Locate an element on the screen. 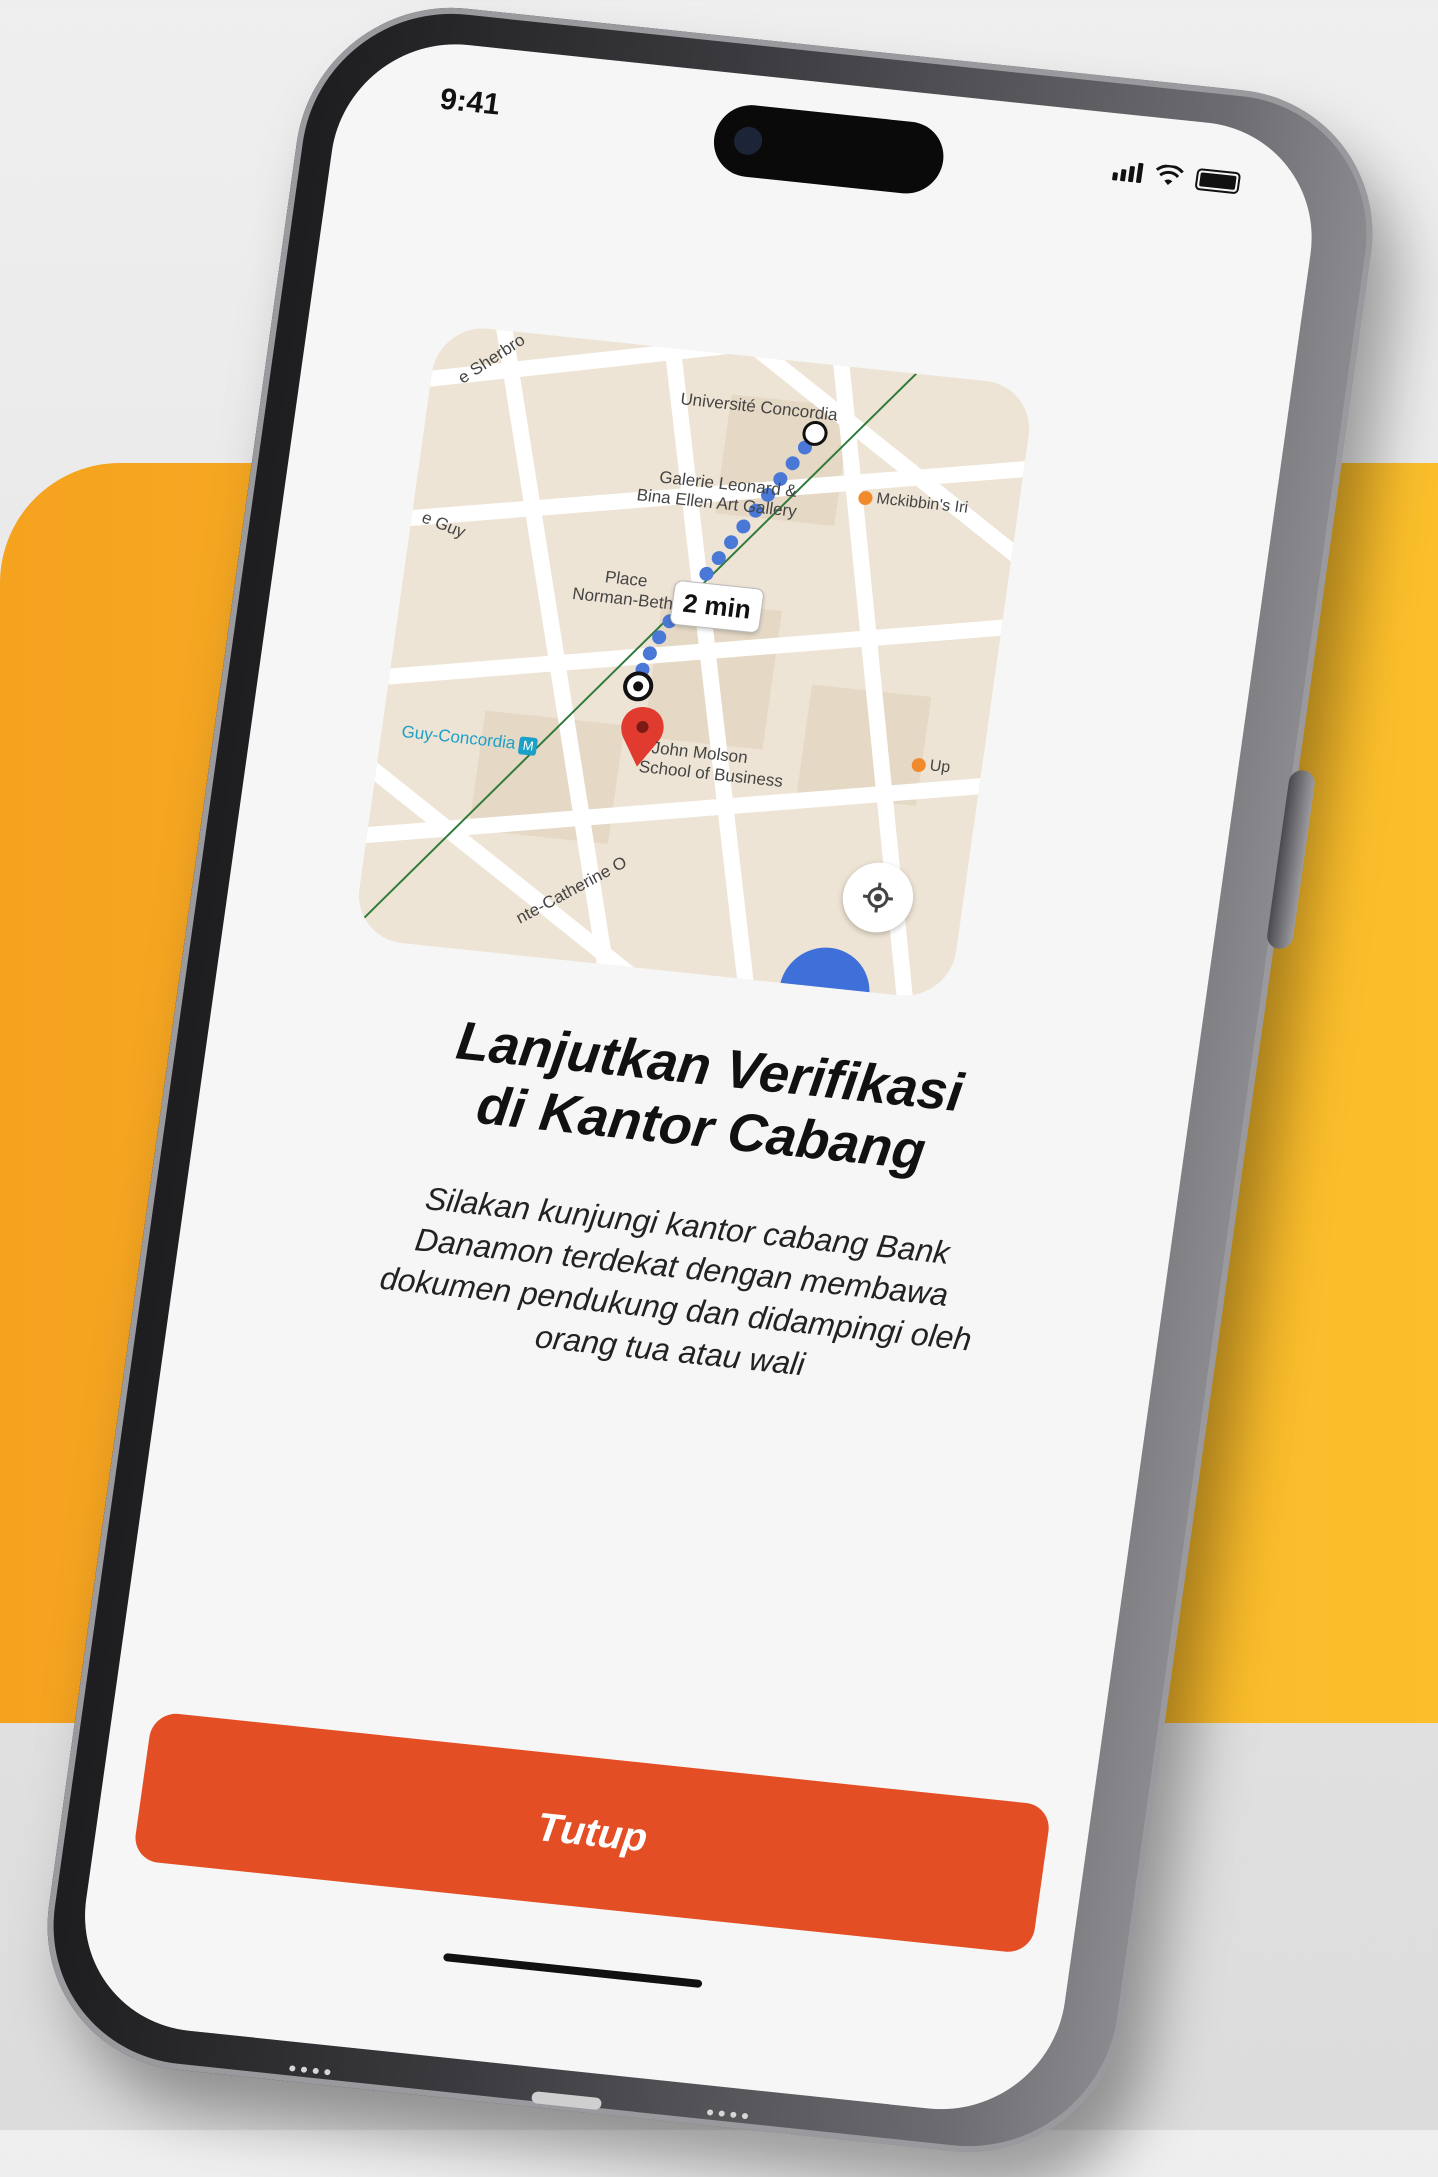  battery-icon is located at coordinates (1218, 181).